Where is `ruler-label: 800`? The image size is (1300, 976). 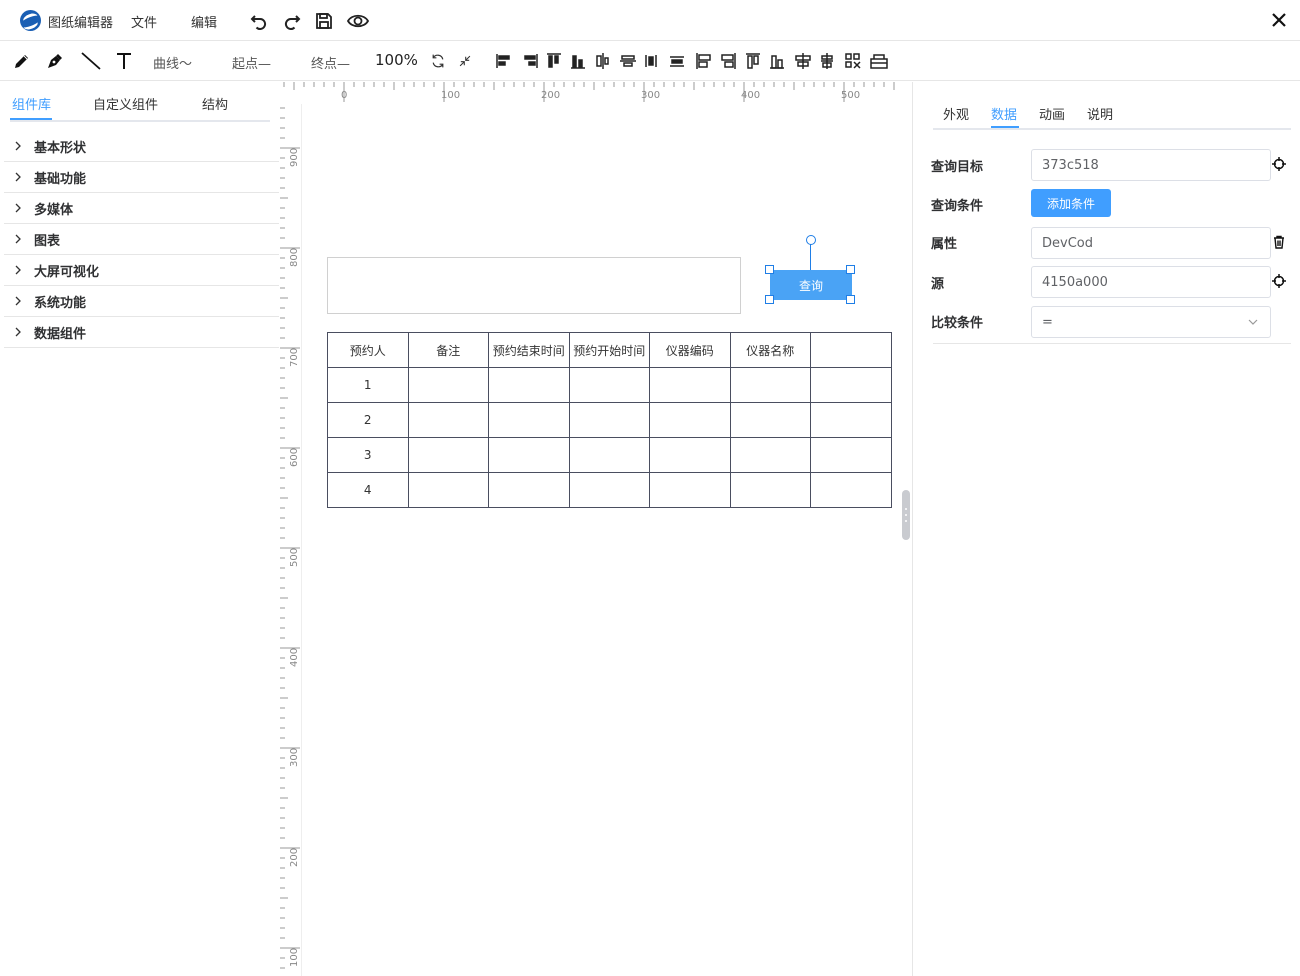
ruler-label: 800 is located at coordinates (294, 257).